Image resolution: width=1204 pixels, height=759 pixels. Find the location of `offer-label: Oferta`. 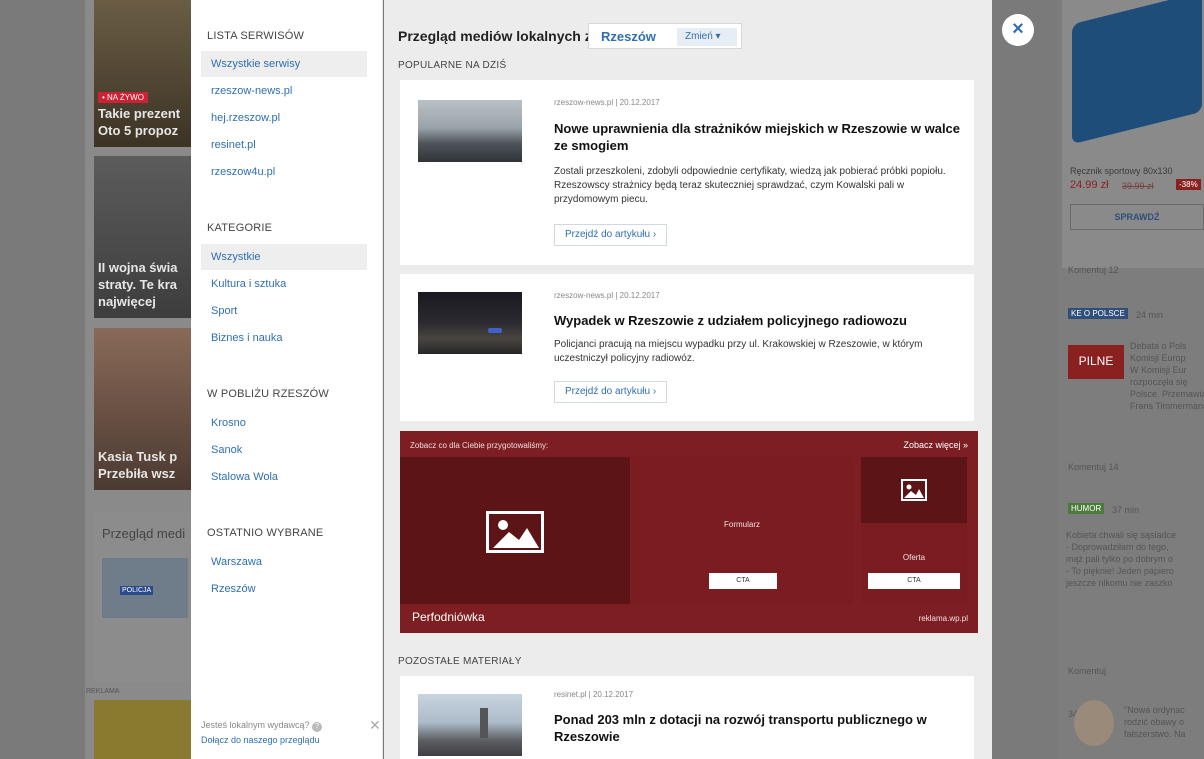

offer-label: Oferta is located at coordinates (914, 557).